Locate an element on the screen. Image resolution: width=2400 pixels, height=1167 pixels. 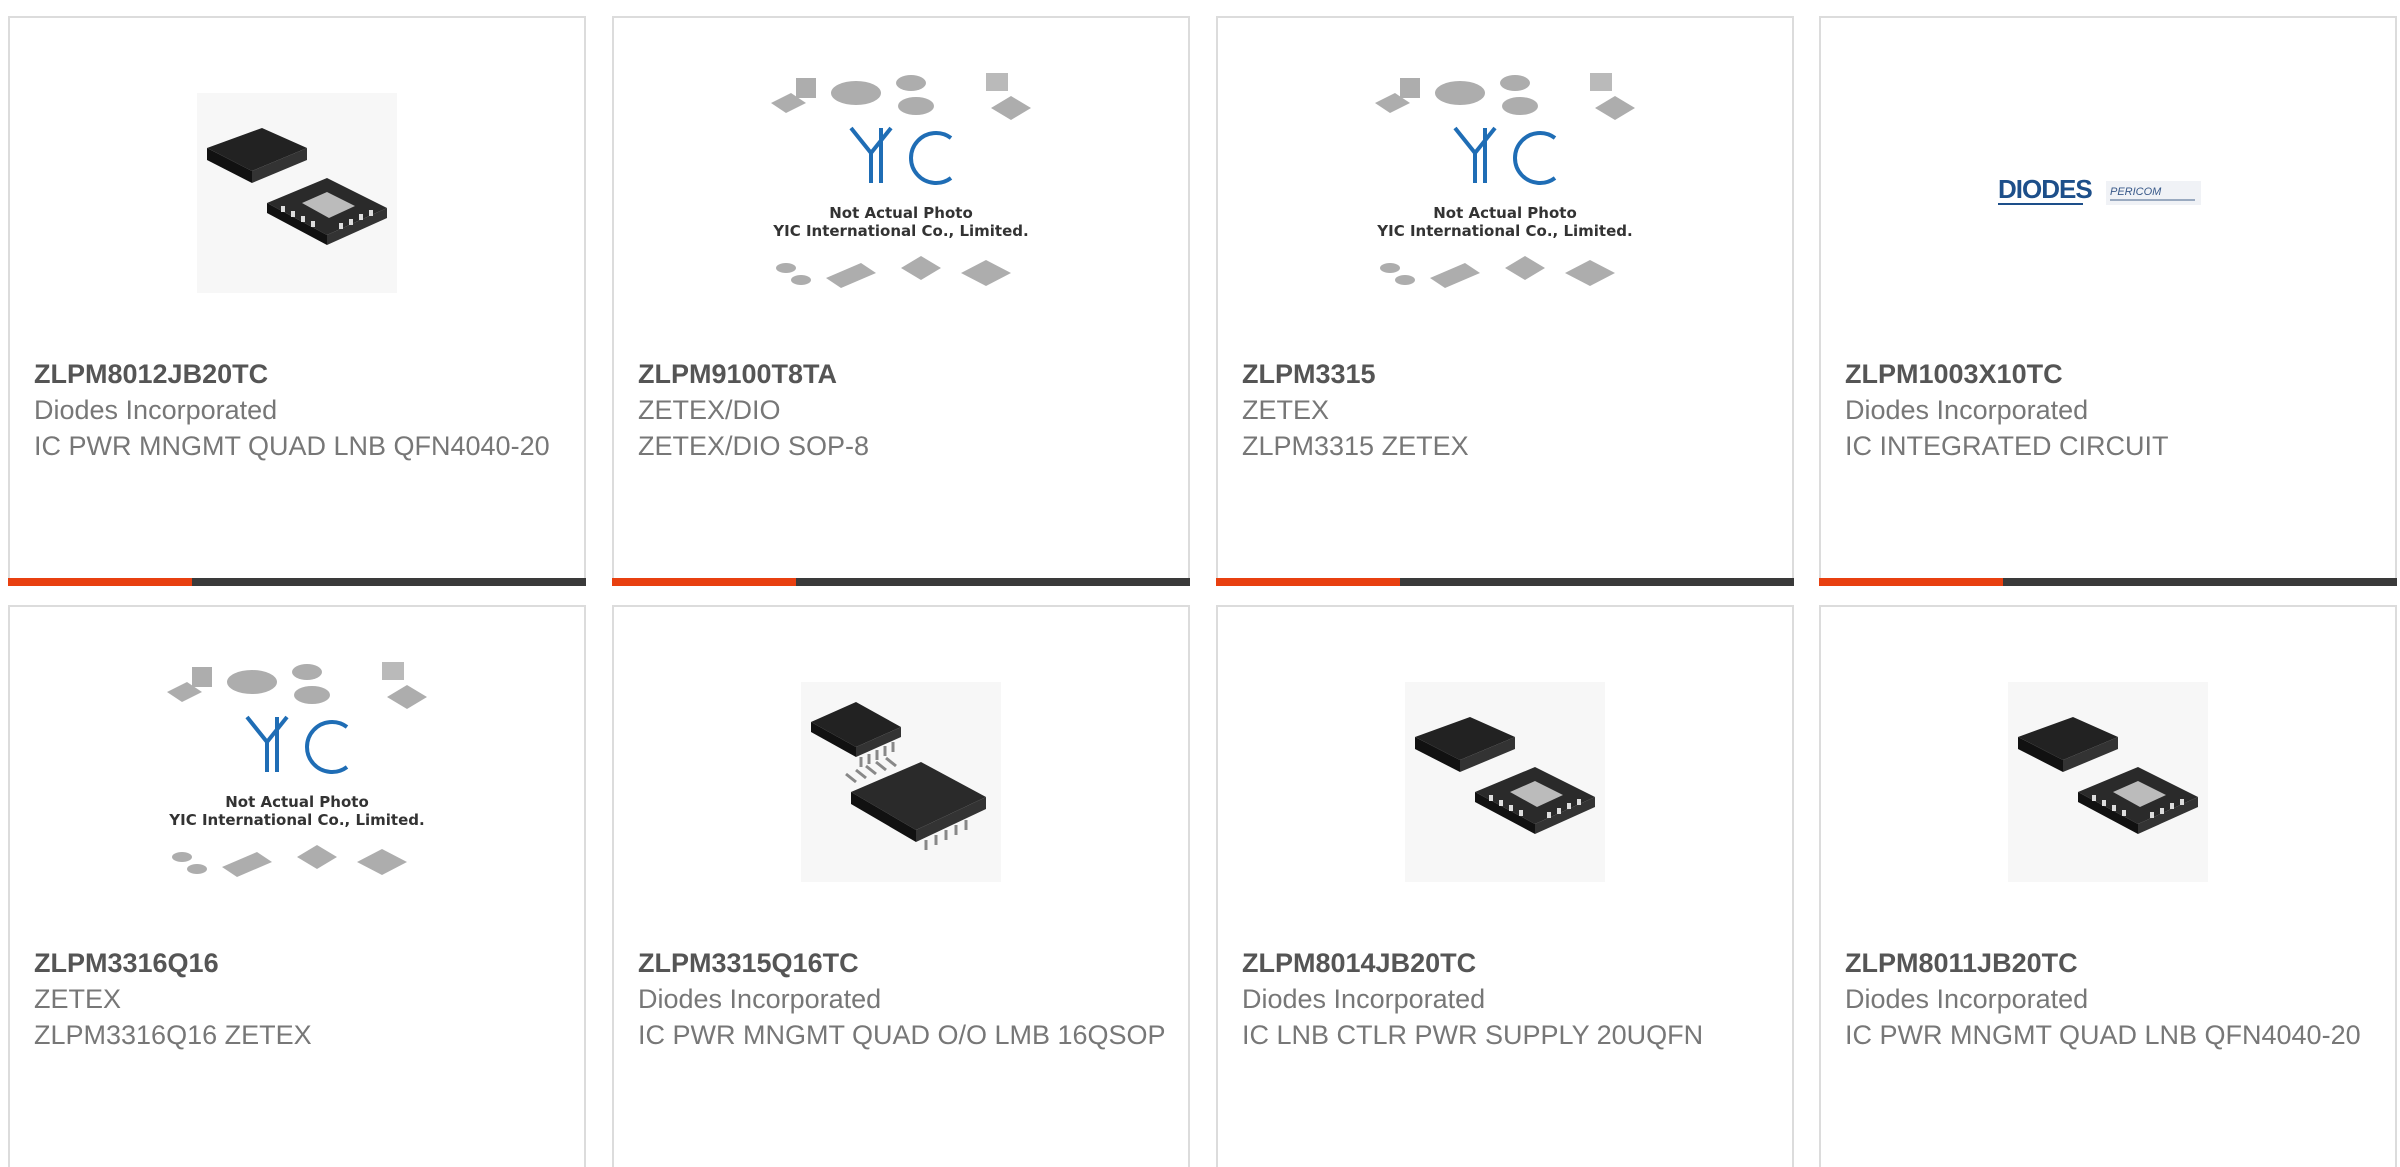
part-number: ZLPM3315 is located at coordinates (1507, 374).